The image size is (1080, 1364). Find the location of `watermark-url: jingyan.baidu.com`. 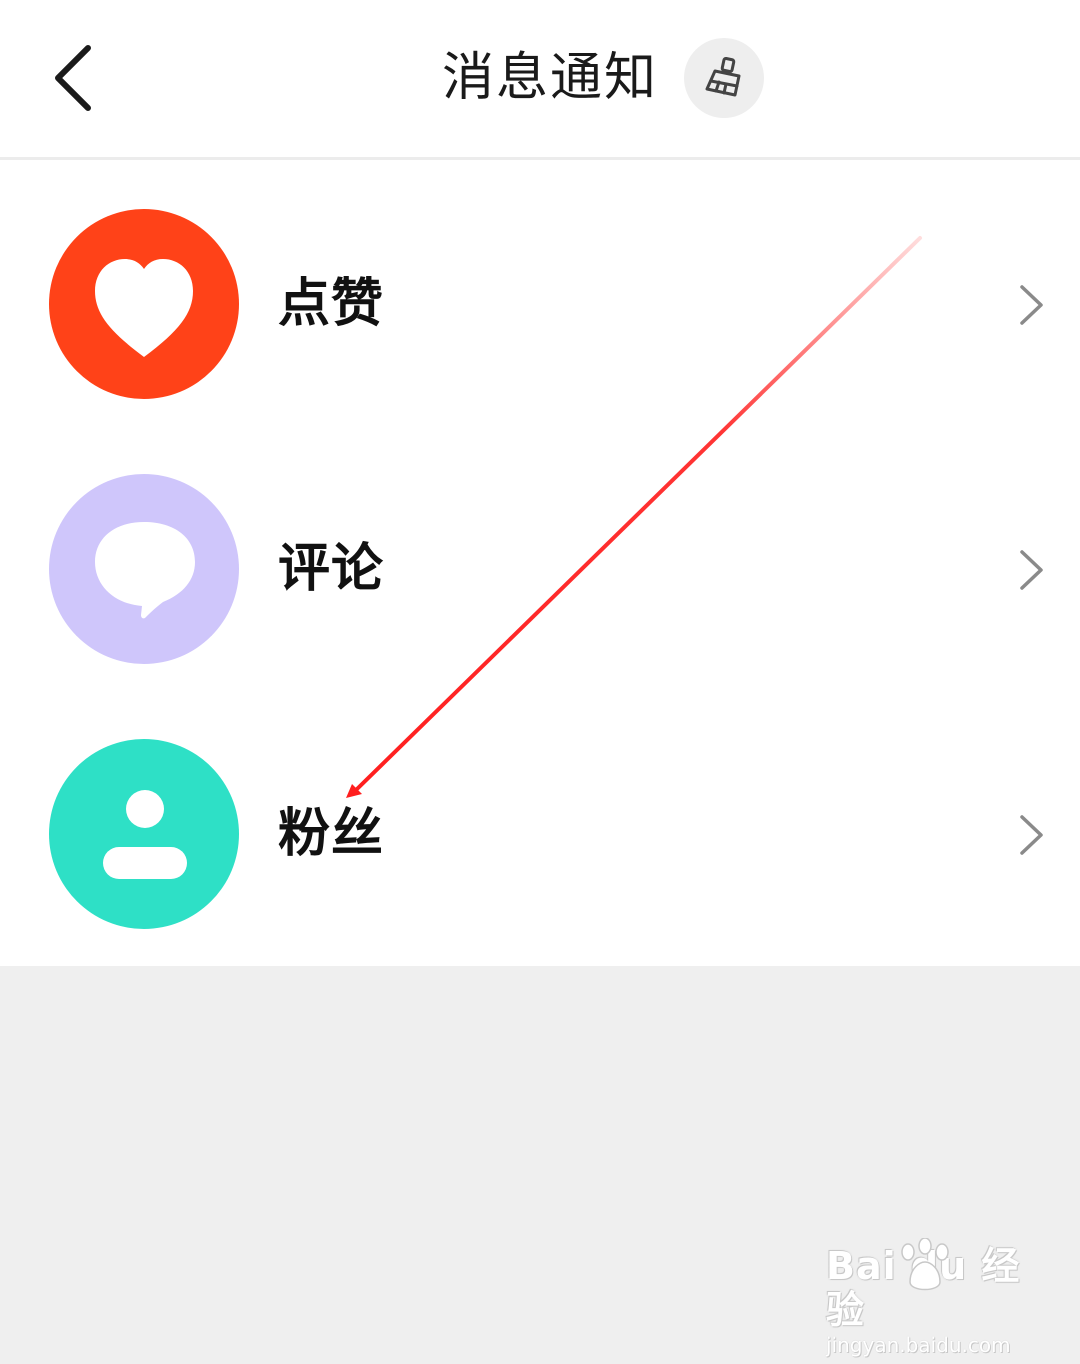

watermark-url: jingyan.baidu.com is located at coordinates (918, 1345).